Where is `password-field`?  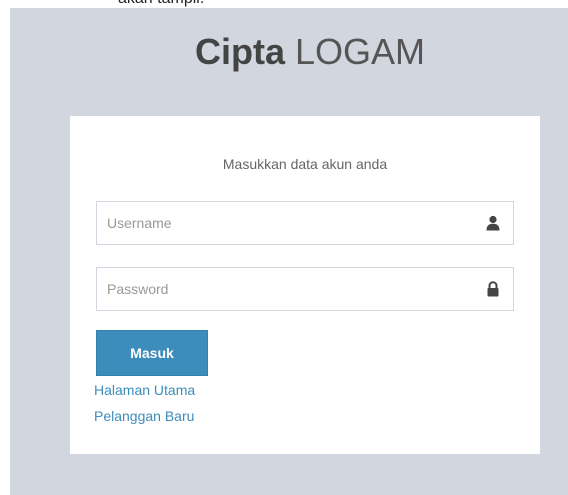
password-field is located at coordinates (305, 289).